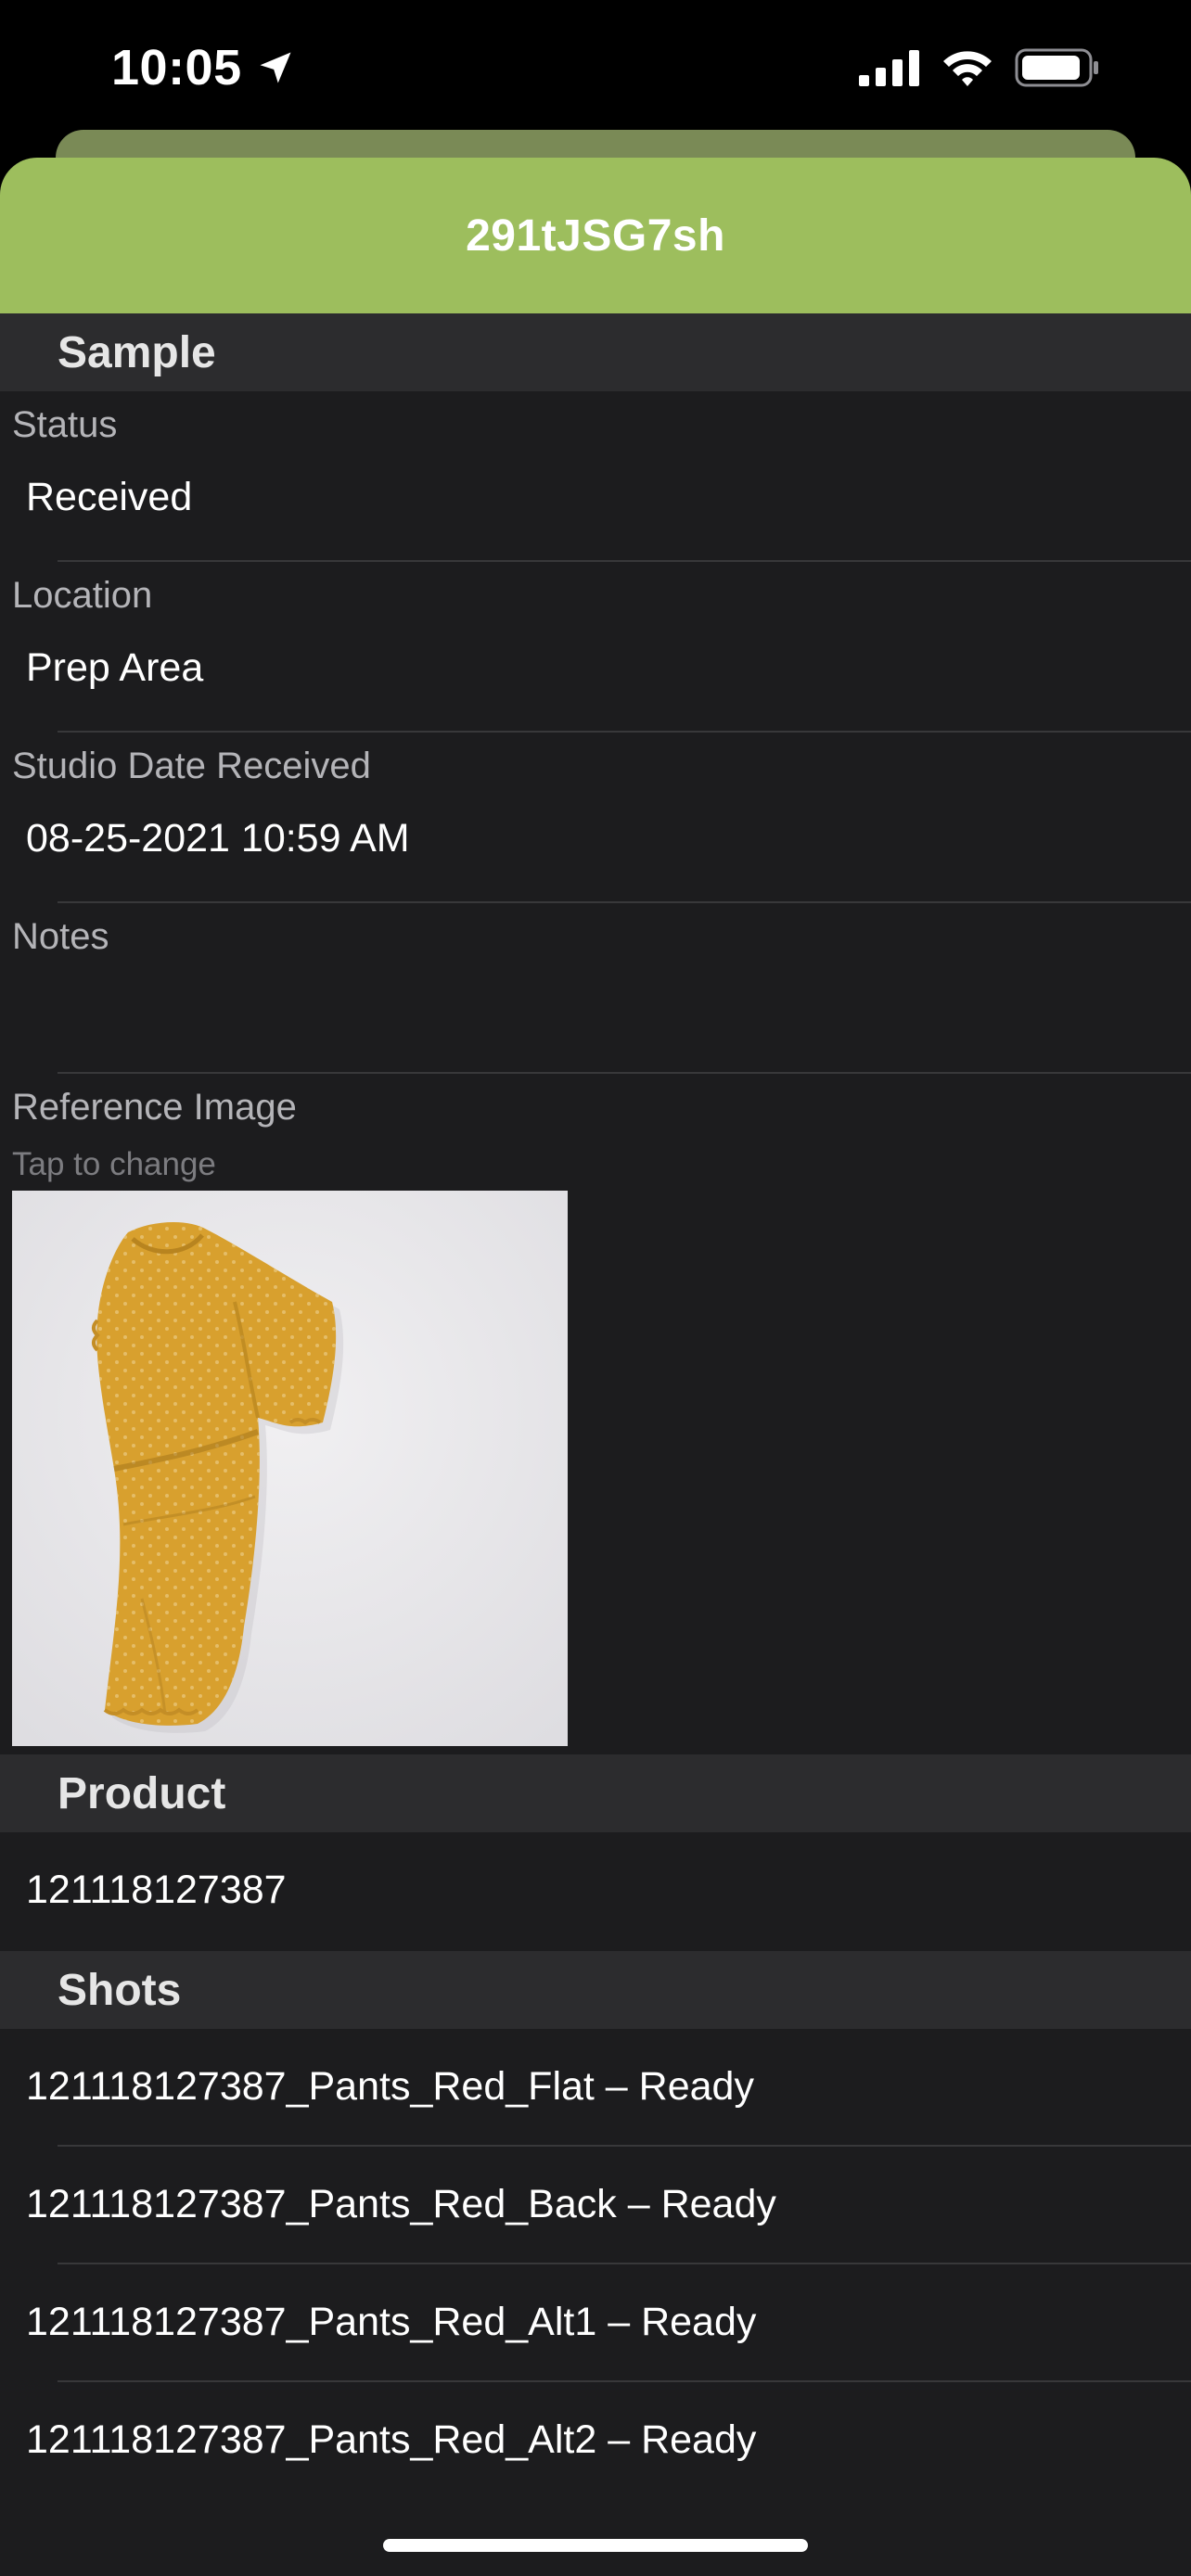 This screenshot has width=1191, height=2576. What do you see at coordinates (275, 67) in the screenshot?
I see `location-arrow-icon` at bounding box center [275, 67].